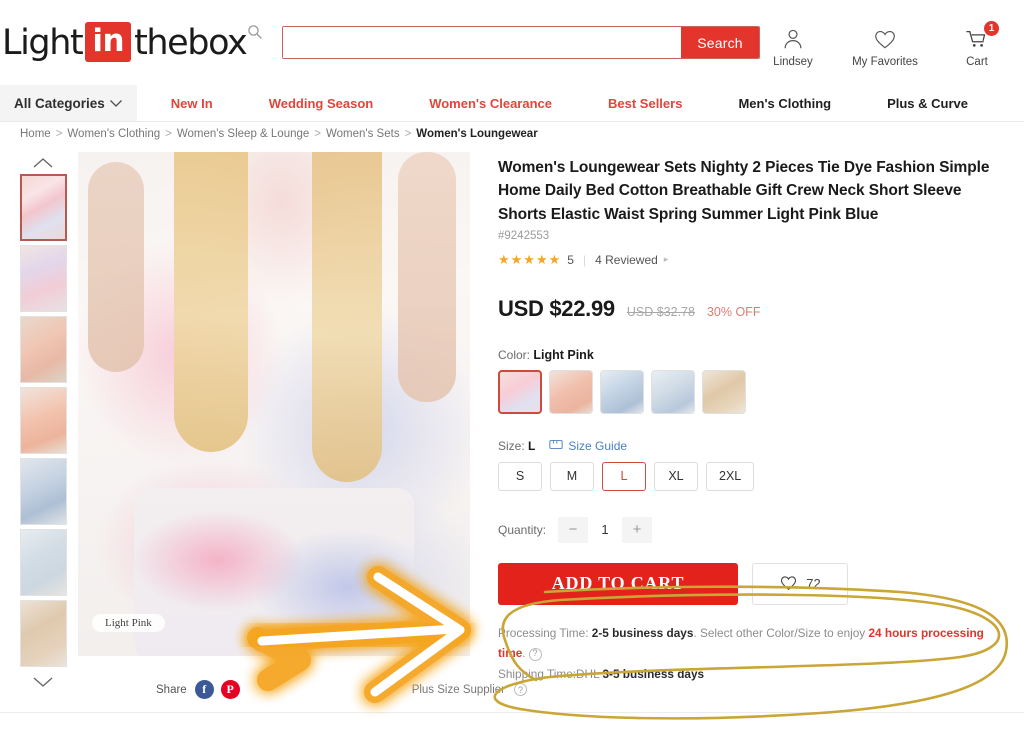  What do you see at coordinates (626, 260) in the screenshot?
I see `reviews-link: 4 Reviewed` at bounding box center [626, 260].